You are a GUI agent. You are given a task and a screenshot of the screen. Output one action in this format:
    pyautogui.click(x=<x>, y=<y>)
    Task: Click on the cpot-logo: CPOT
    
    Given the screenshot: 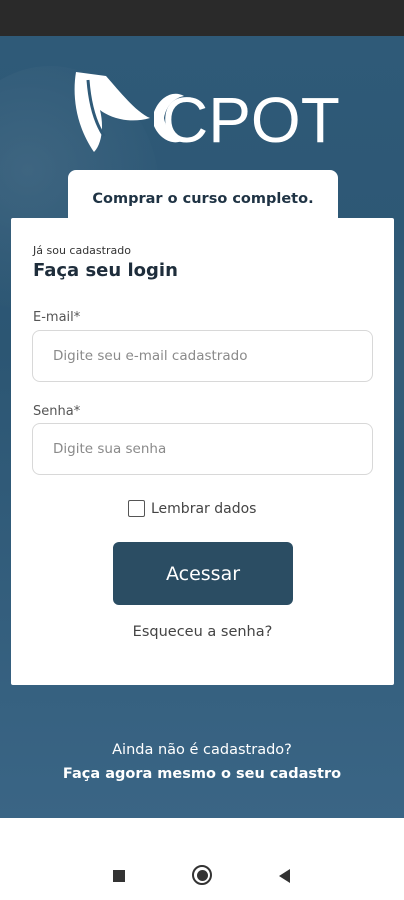 What is the action you would take?
    pyautogui.click(x=207, y=114)
    